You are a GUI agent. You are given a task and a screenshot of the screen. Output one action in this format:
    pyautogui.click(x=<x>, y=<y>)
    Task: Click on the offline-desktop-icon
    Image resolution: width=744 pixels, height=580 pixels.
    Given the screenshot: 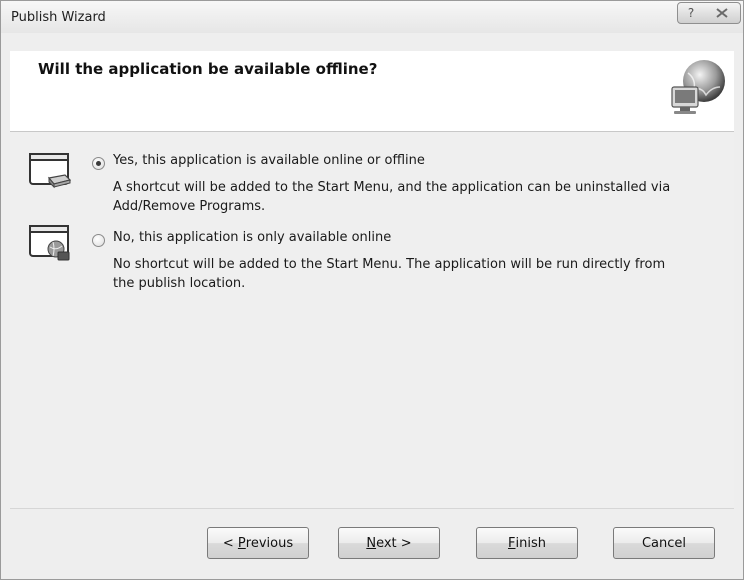 What is the action you would take?
    pyautogui.click(x=50, y=171)
    